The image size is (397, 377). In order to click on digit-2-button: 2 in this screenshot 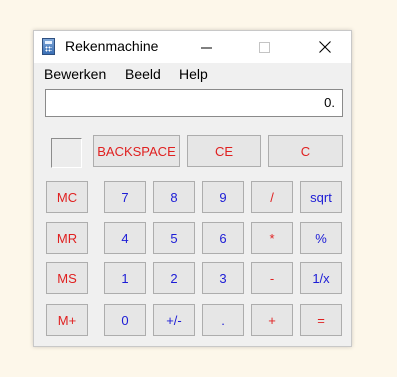, I will do `click(174, 278)`.